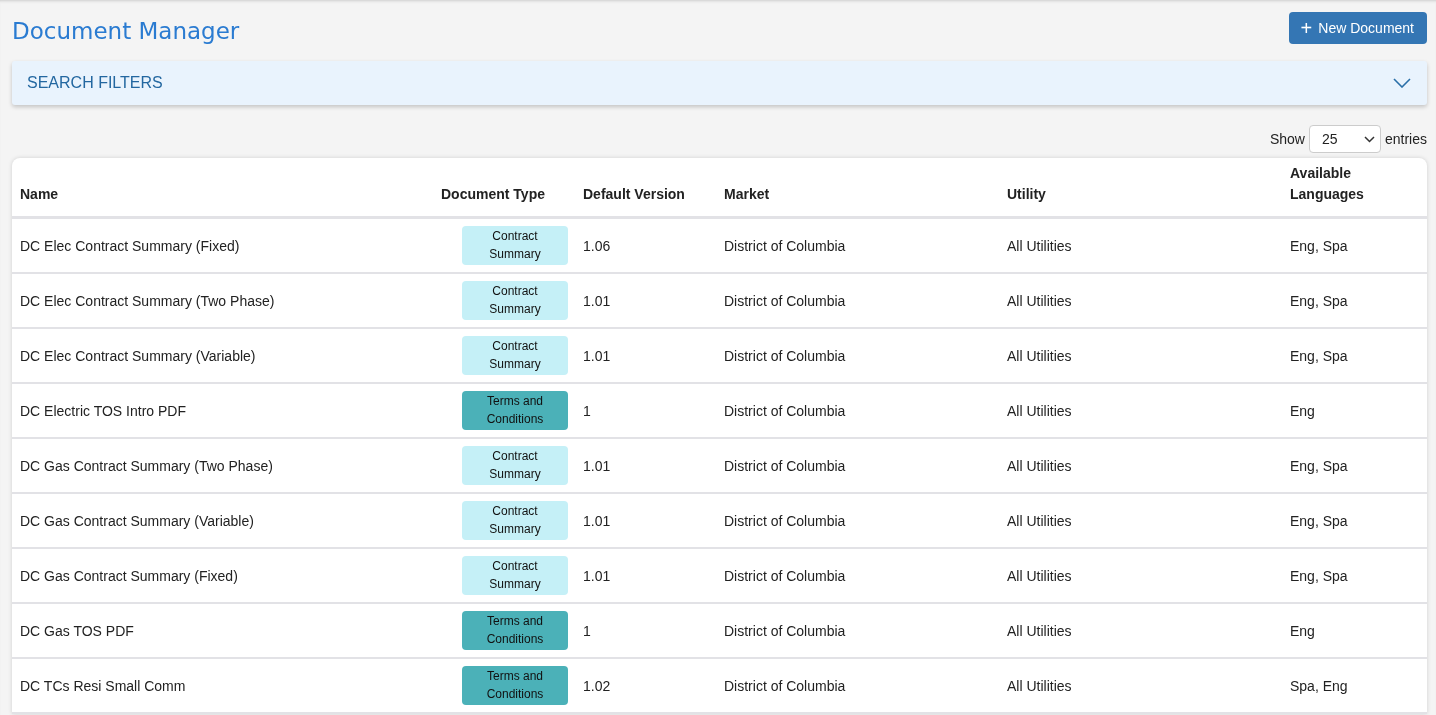 This screenshot has height=715, width=1436. Describe the element at coordinates (1369, 139) in the screenshot. I see `caret-down-icon` at that location.